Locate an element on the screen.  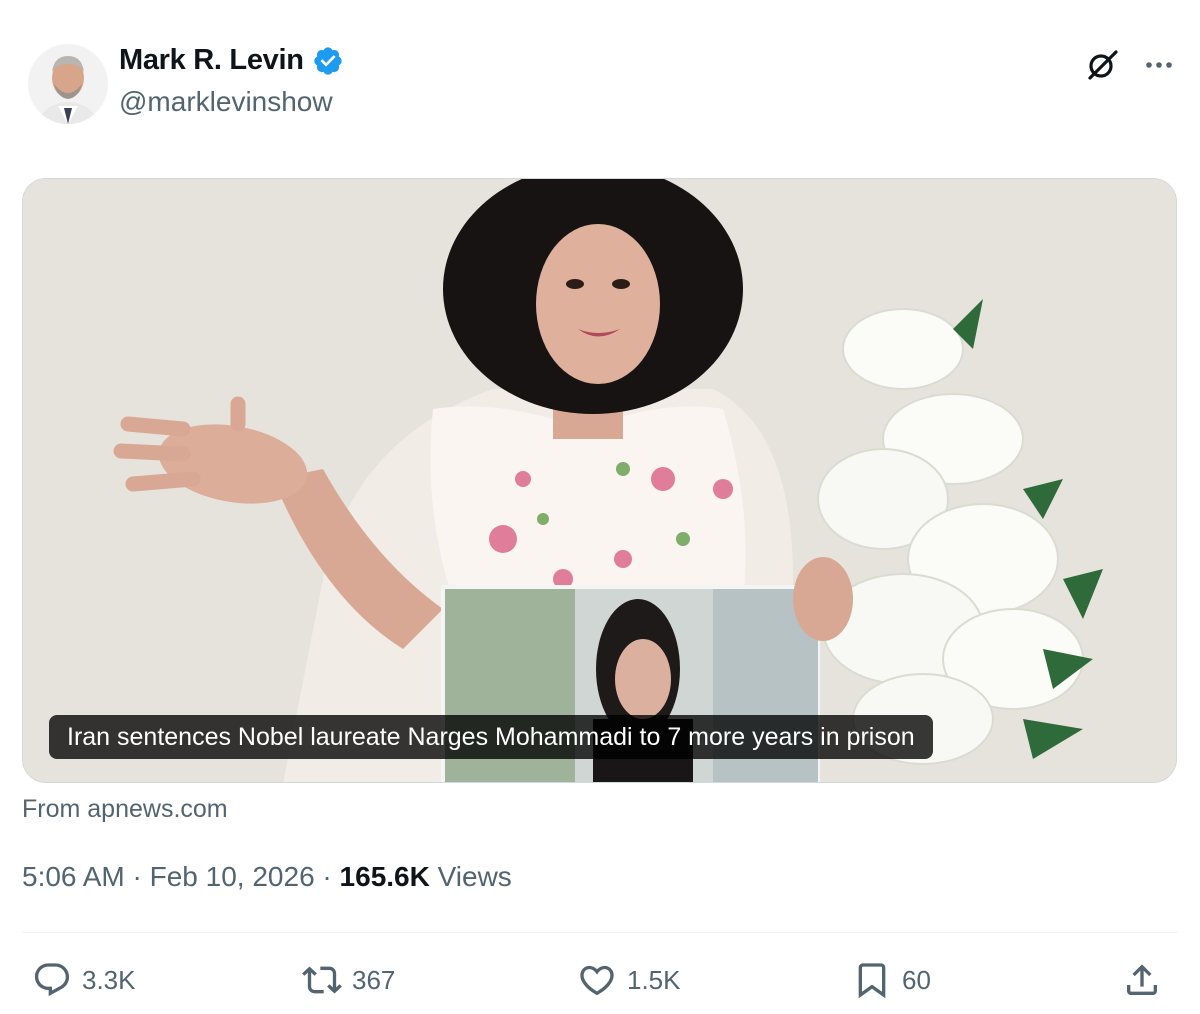
bookmark-icon is located at coordinates (872, 981).